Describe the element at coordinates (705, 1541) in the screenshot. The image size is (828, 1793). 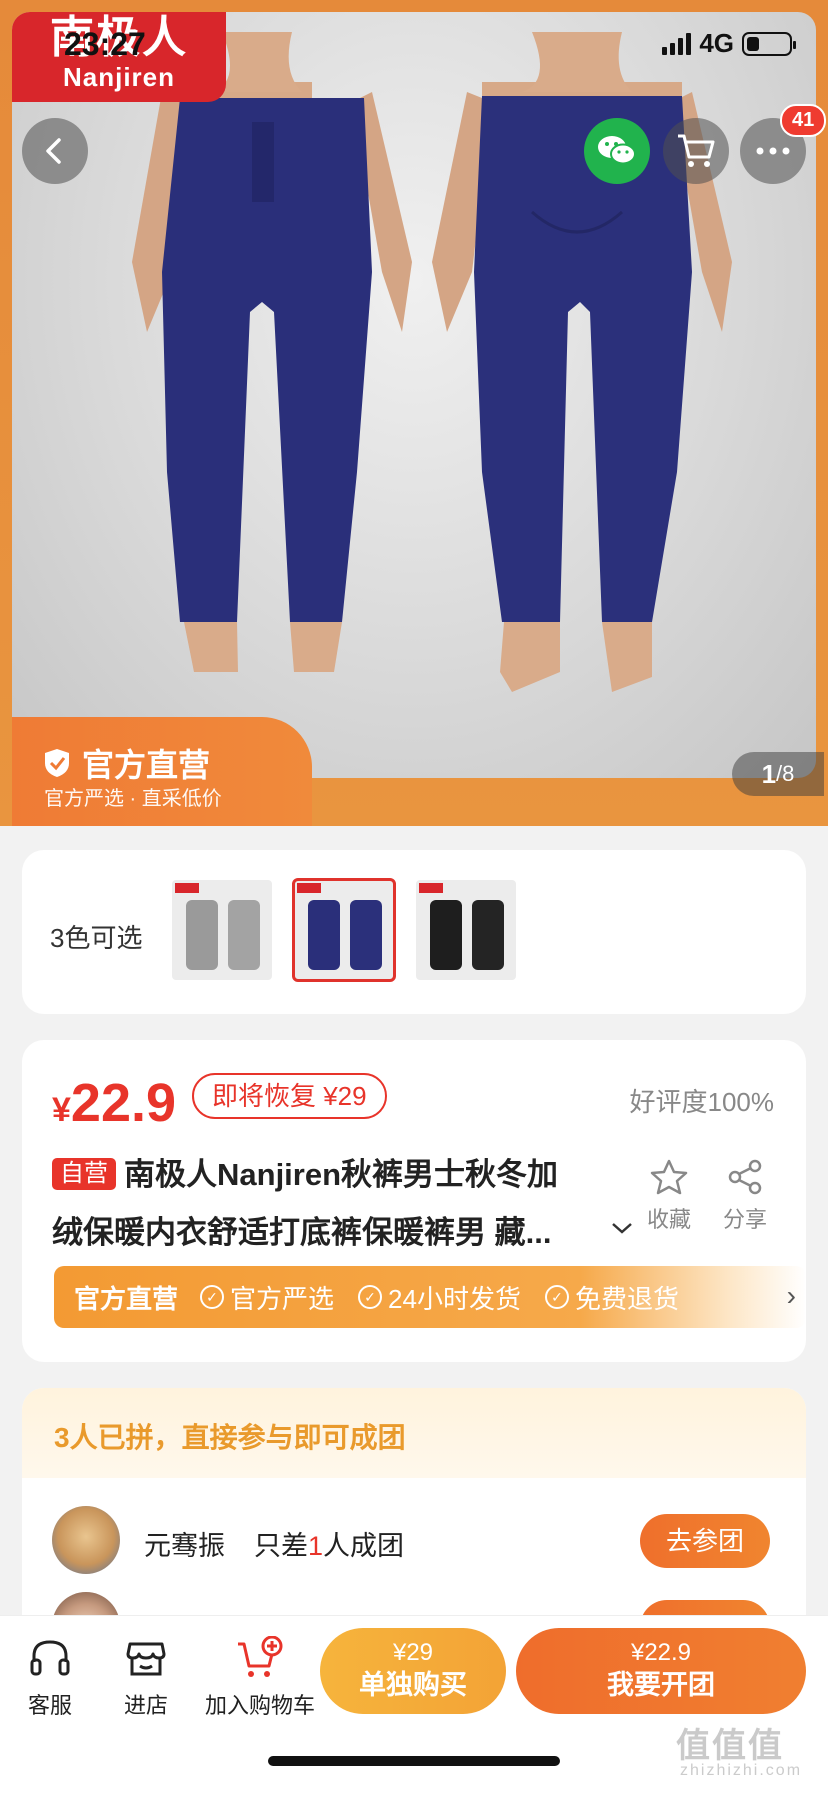
I see `join-group-button: 去参团` at that location.